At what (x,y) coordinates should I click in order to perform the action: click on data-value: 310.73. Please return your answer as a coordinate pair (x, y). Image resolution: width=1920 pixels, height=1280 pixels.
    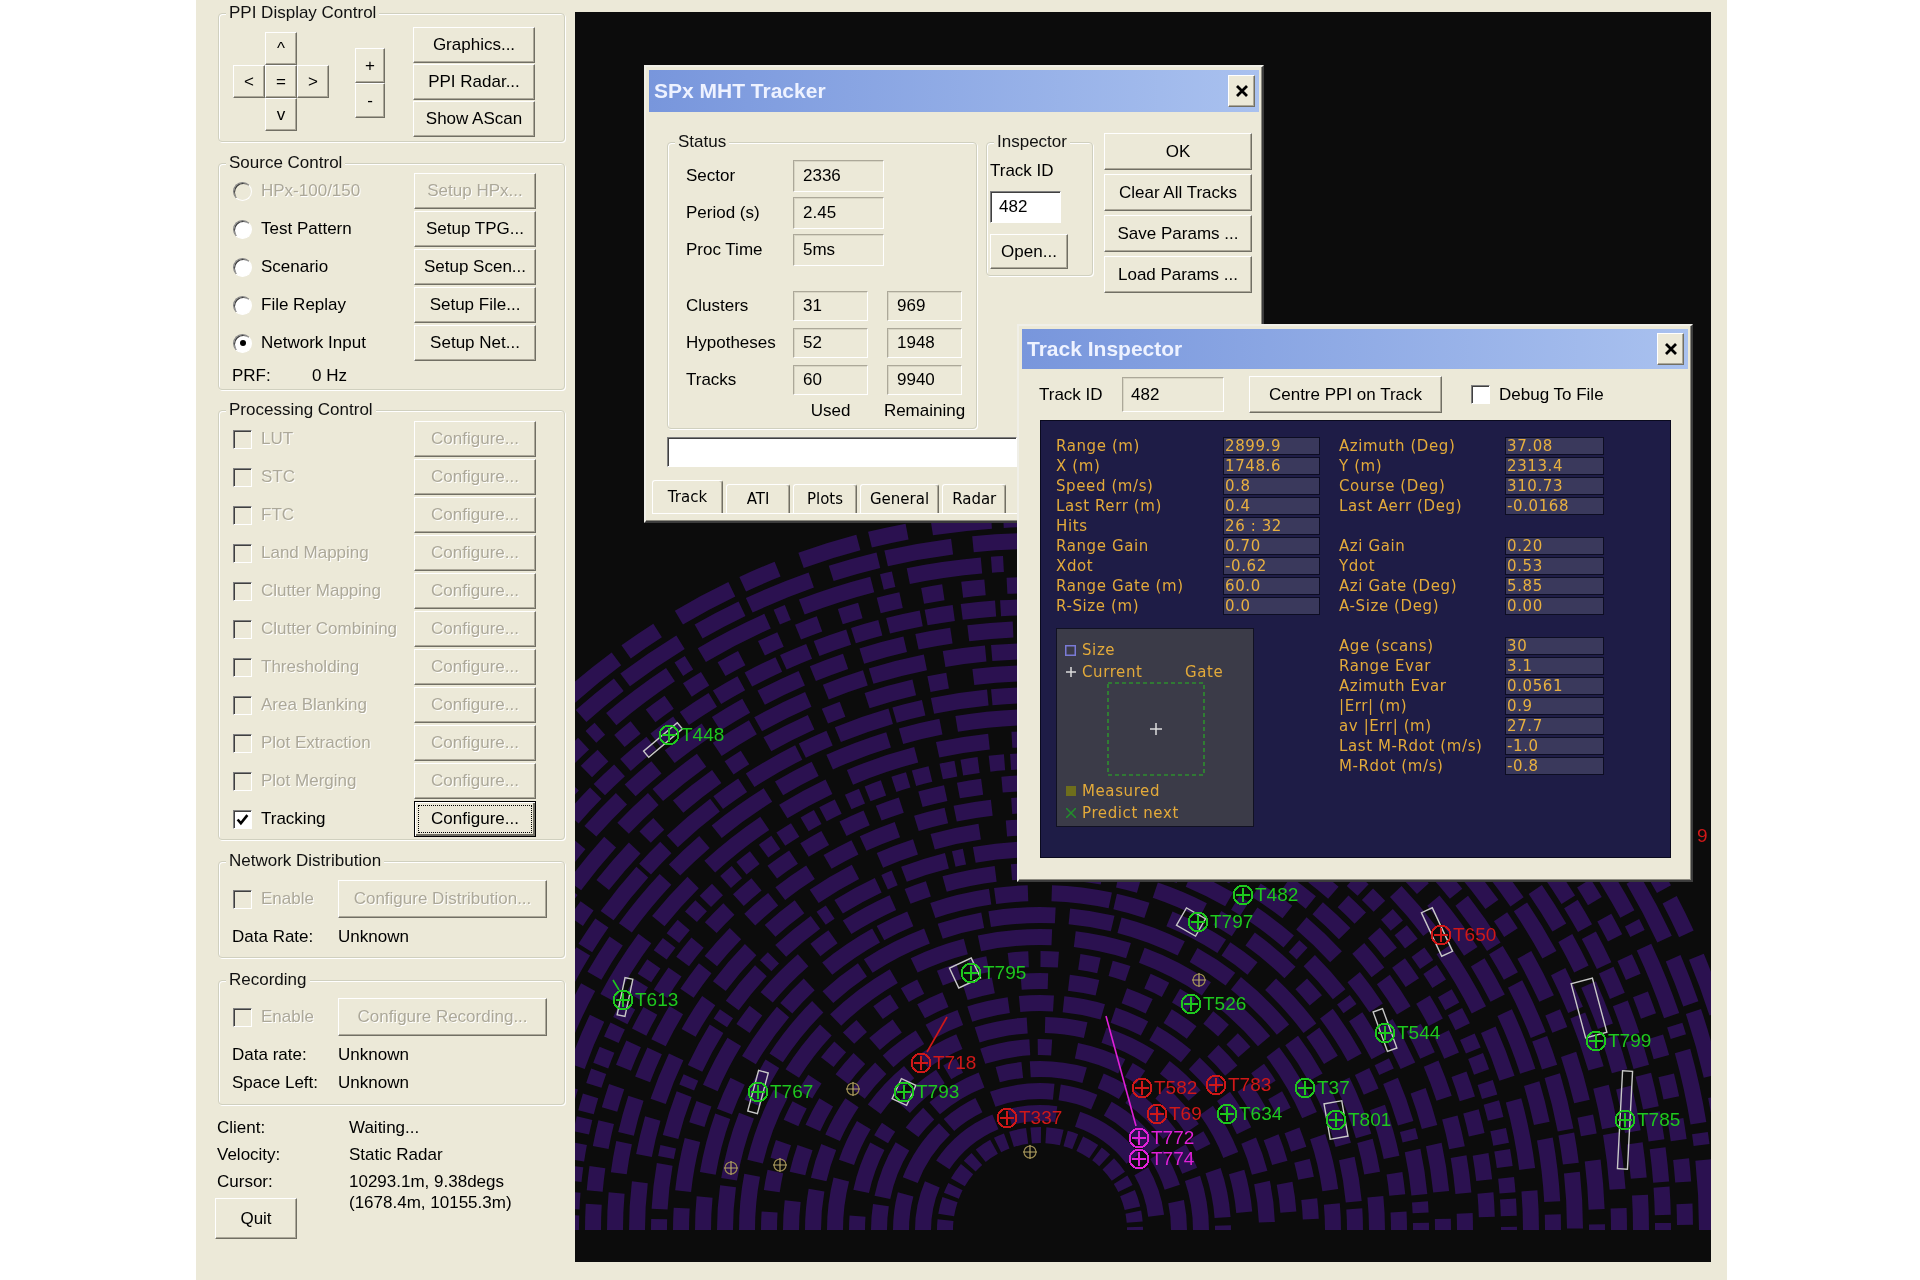
    Looking at the image, I should click on (1554, 486).